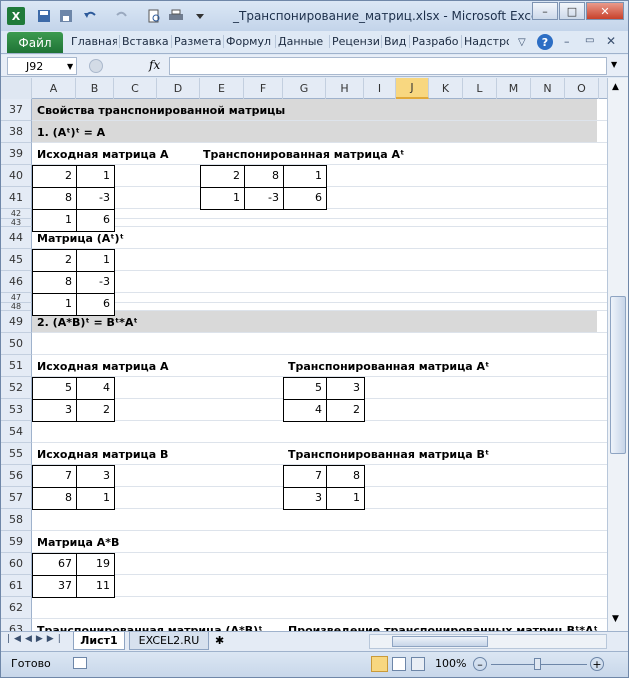 Image resolution: width=629 pixels, height=678 pixels. What do you see at coordinates (95, 282) in the screenshot?
I see `matrix-Att-cell: -3` at bounding box center [95, 282].